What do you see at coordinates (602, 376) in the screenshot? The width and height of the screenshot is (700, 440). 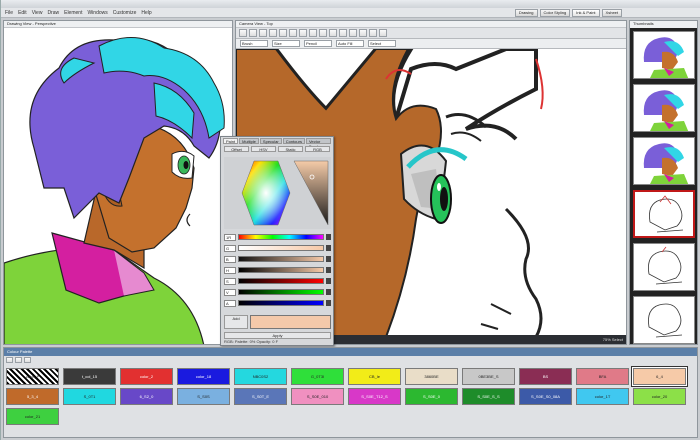 I see `palette-swatch: BFA` at bounding box center [602, 376].